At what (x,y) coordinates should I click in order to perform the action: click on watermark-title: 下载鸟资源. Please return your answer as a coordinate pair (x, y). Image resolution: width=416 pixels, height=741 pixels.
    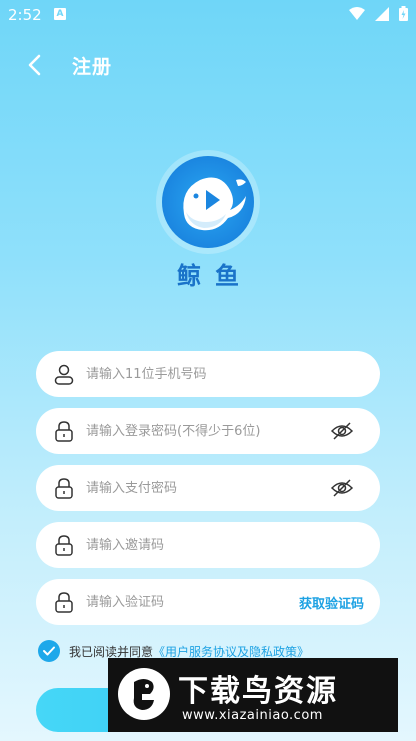
    Looking at the image, I should click on (258, 691).